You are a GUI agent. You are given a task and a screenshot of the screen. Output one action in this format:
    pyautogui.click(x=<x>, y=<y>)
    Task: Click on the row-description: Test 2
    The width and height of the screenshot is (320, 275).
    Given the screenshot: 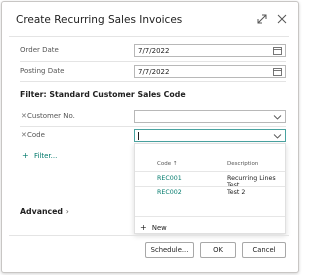 What is the action you would take?
    pyautogui.click(x=236, y=192)
    